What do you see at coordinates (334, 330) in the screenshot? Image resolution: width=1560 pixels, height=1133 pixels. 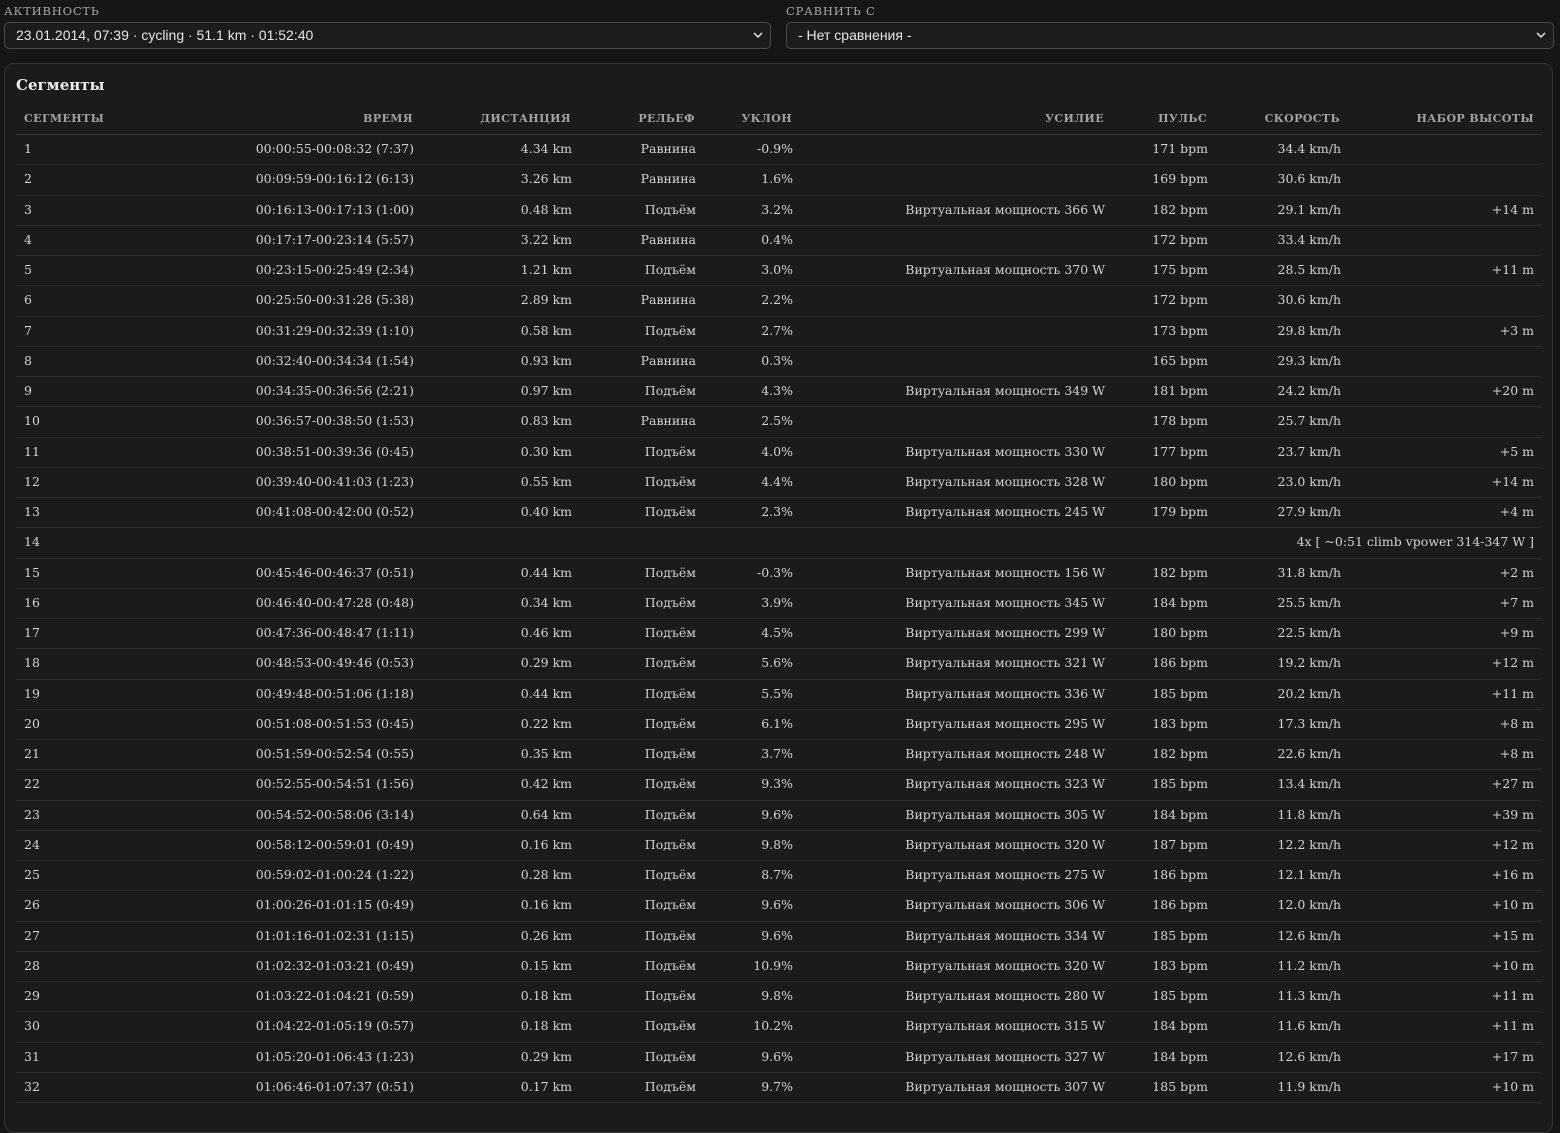 I see `cell-time: 00:31:29-00:32:39 (1:10)` at bounding box center [334, 330].